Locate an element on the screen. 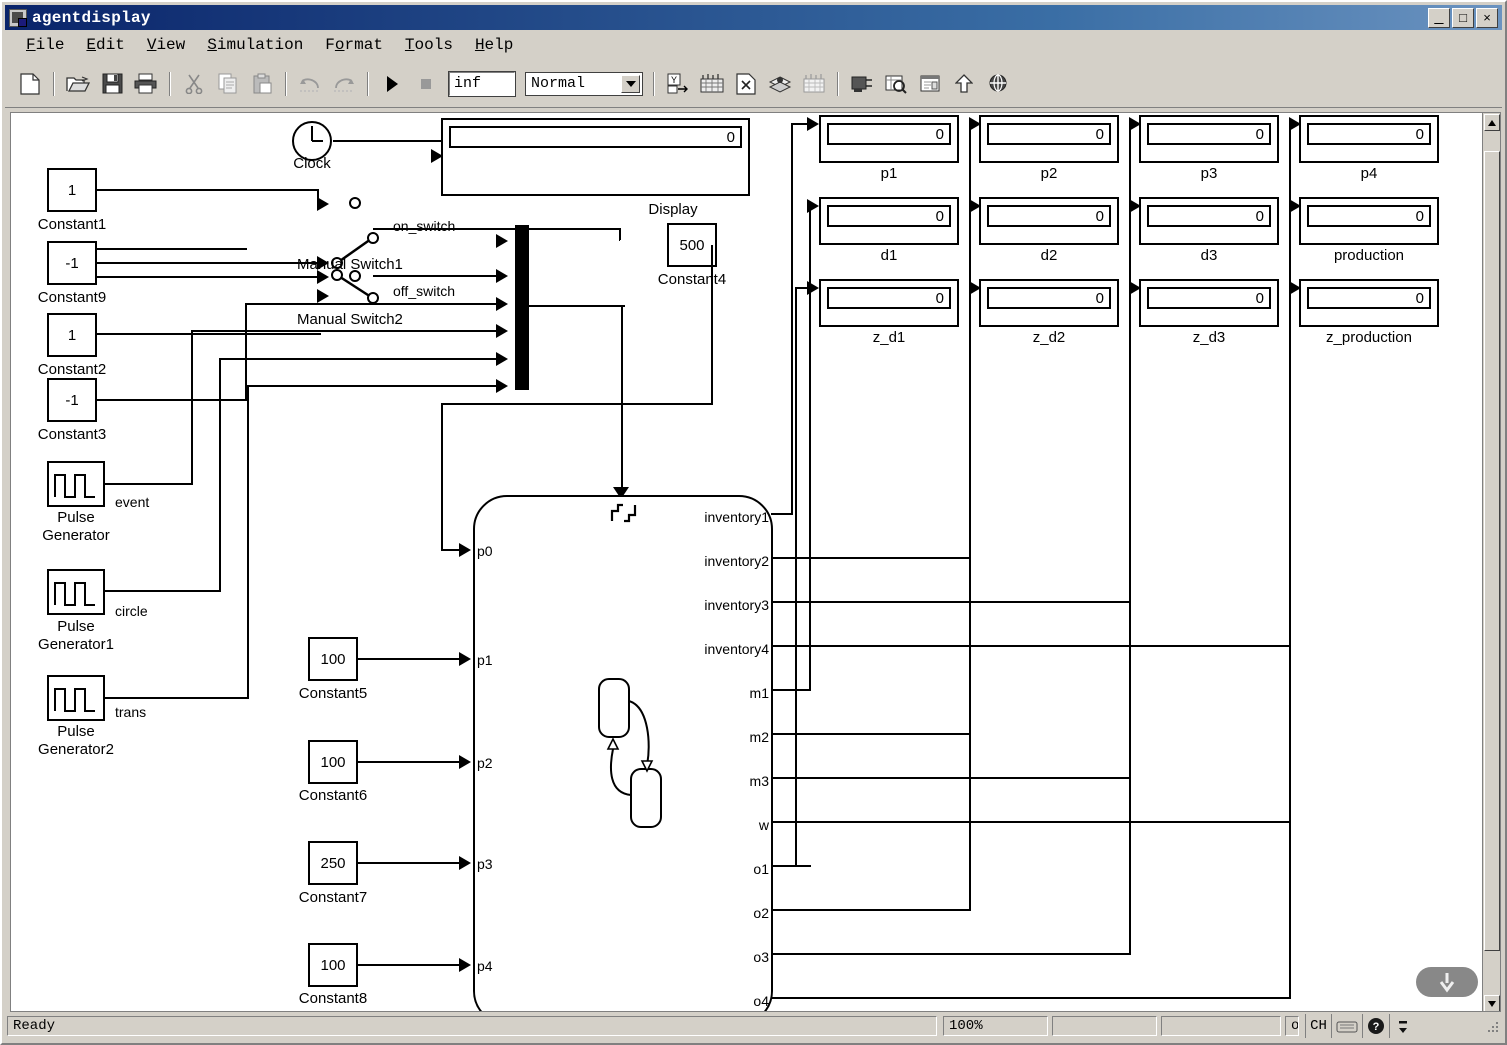 The height and width of the screenshot is (1045, 1507). simulation-mode-dropdown: Normal is located at coordinates (584, 83).